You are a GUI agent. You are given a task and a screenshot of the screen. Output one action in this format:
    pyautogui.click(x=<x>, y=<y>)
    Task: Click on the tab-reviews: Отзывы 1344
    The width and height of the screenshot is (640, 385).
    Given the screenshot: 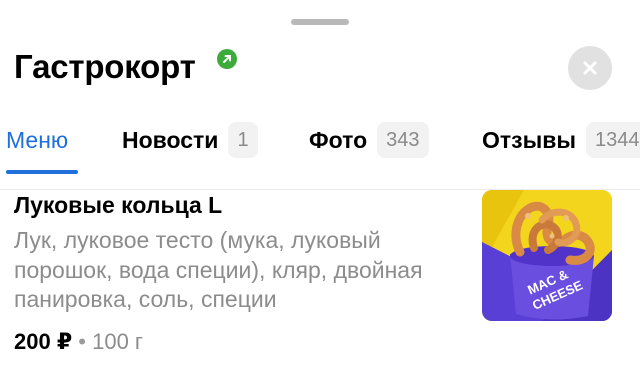 What is the action you would take?
    pyautogui.click(x=561, y=140)
    